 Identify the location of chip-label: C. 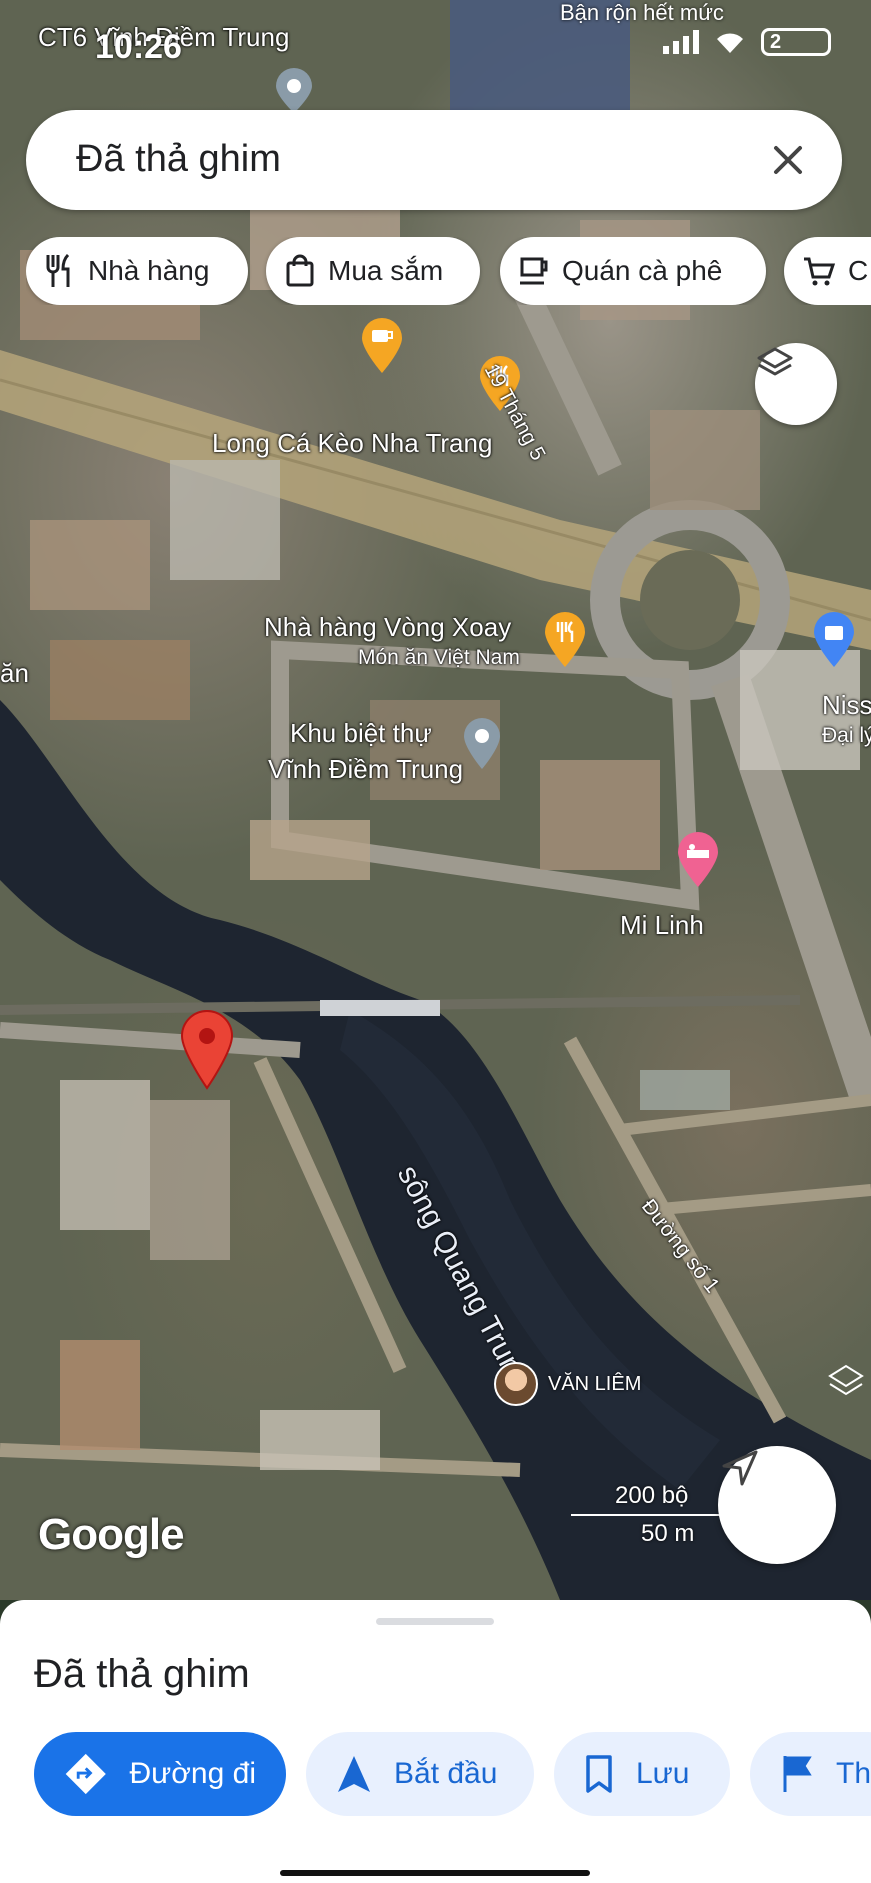
(858, 270).